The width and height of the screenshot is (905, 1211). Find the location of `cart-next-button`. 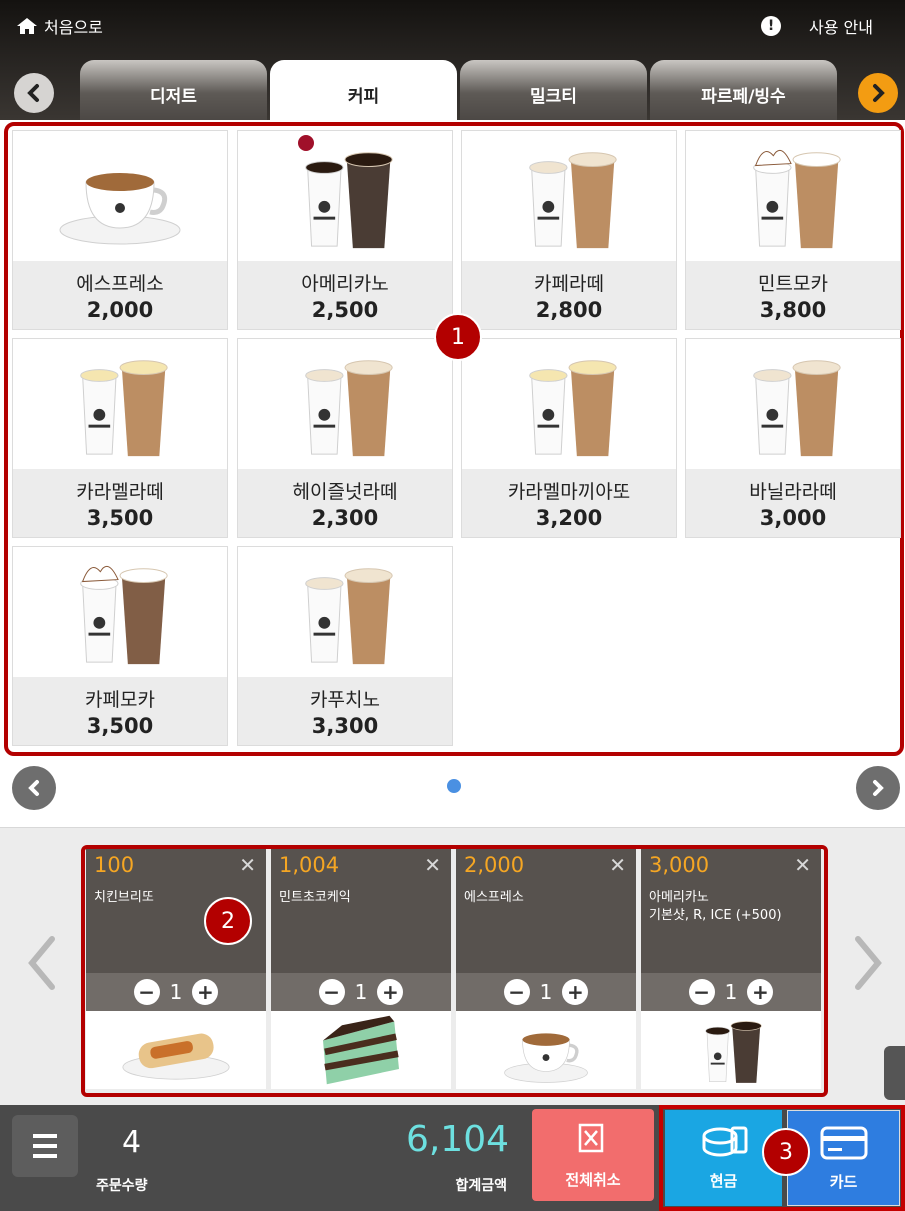

cart-next-button is located at coordinates (868, 965).